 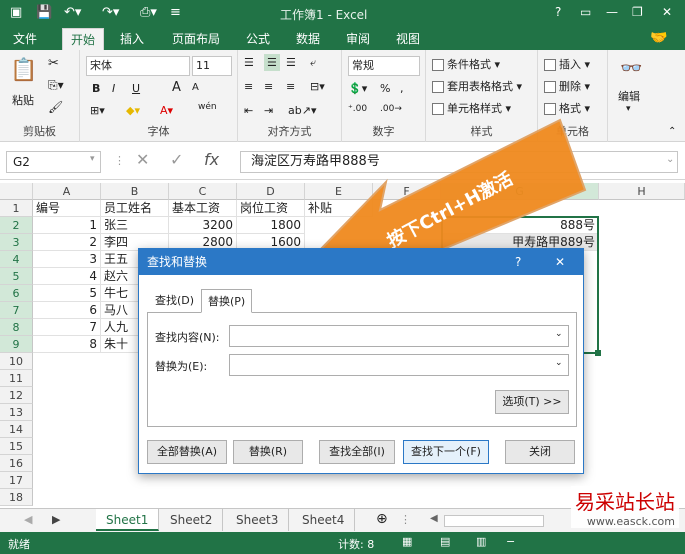 I want to click on expand-formula-icon: ⌄, so click(x=670, y=159).